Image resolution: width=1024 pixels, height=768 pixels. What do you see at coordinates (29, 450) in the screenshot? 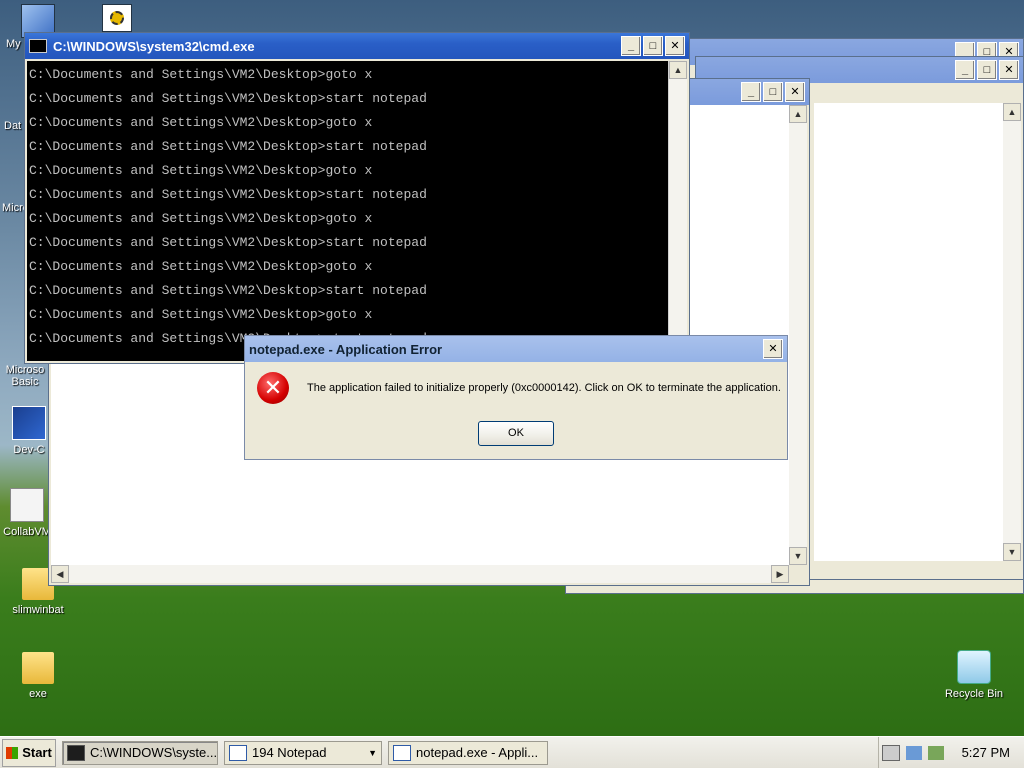
I see `desktop-icon-label: Dev-C` at bounding box center [29, 450].